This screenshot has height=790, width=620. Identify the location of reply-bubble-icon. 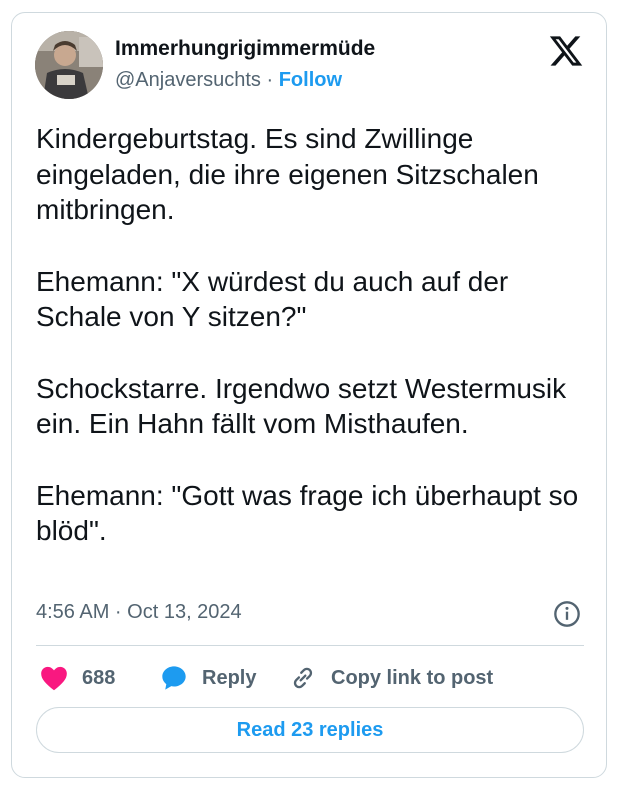
(174, 678).